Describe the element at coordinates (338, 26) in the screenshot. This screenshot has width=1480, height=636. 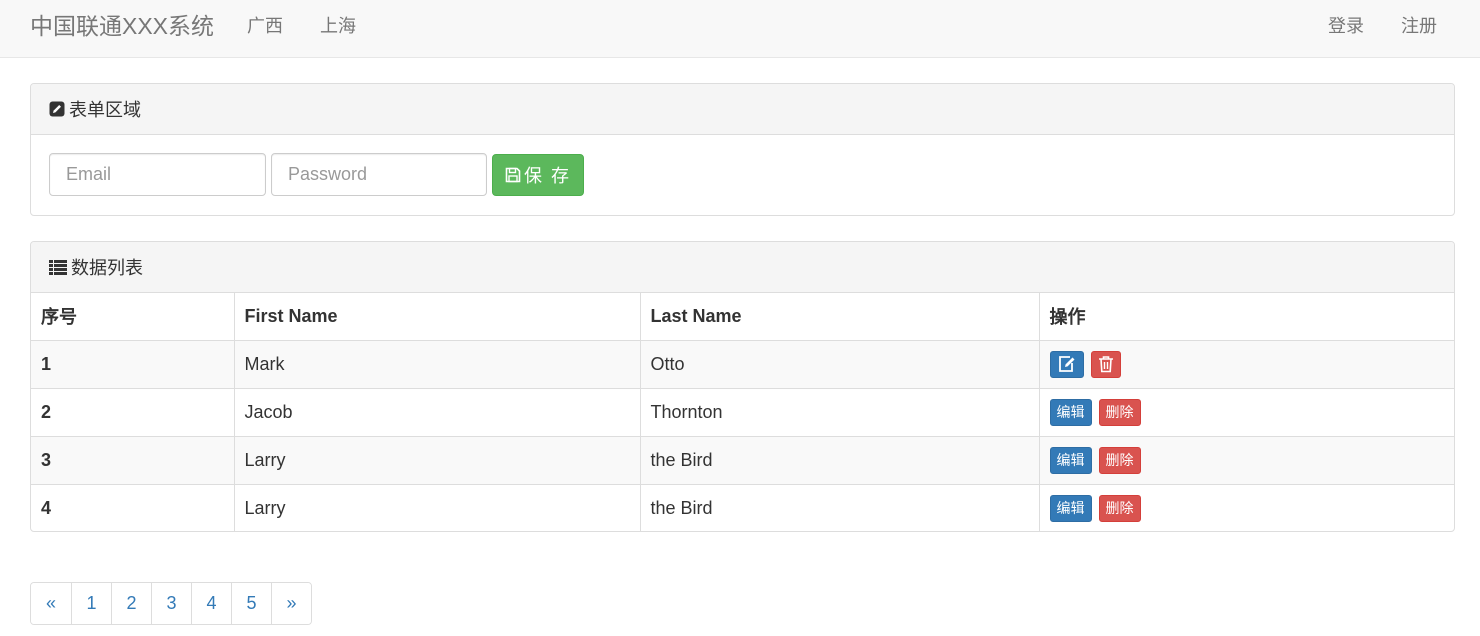
I see `nav-link-shanghai: 上海` at that location.